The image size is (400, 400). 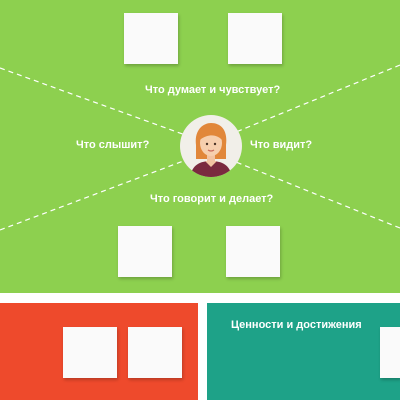 I want to click on pains-panel, so click(x=99, y=351).